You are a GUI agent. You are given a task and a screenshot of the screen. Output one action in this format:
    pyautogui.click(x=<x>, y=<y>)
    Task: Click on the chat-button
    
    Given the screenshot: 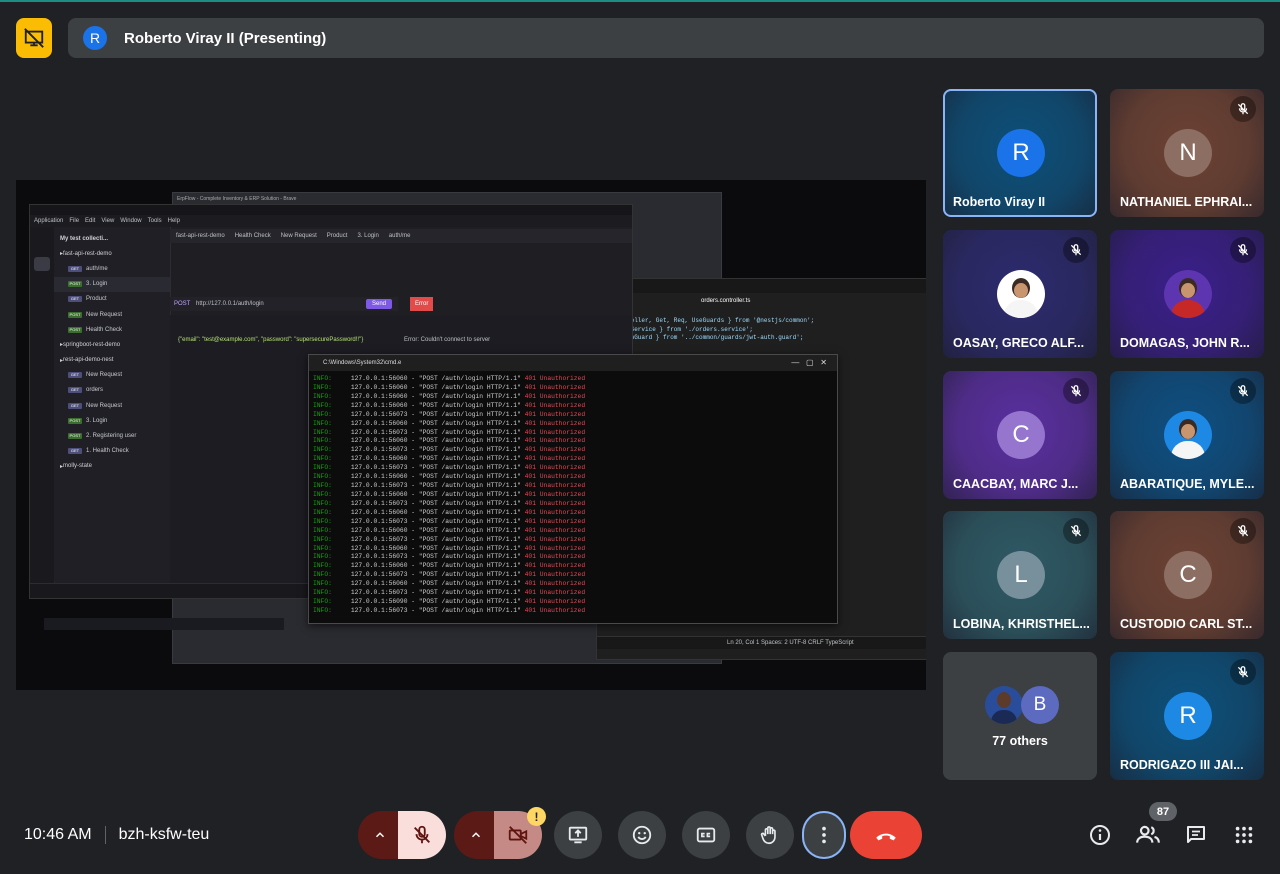 What is the action you would take?
    pyautogui.click(x=1196, y=835)
    